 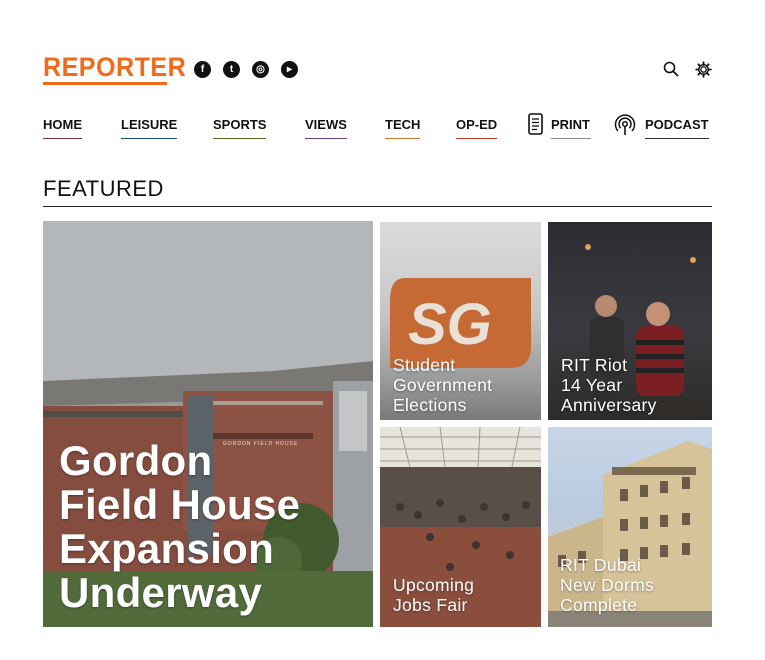 I want to click on nav-print: PRINT, so click(x=559, y=126).